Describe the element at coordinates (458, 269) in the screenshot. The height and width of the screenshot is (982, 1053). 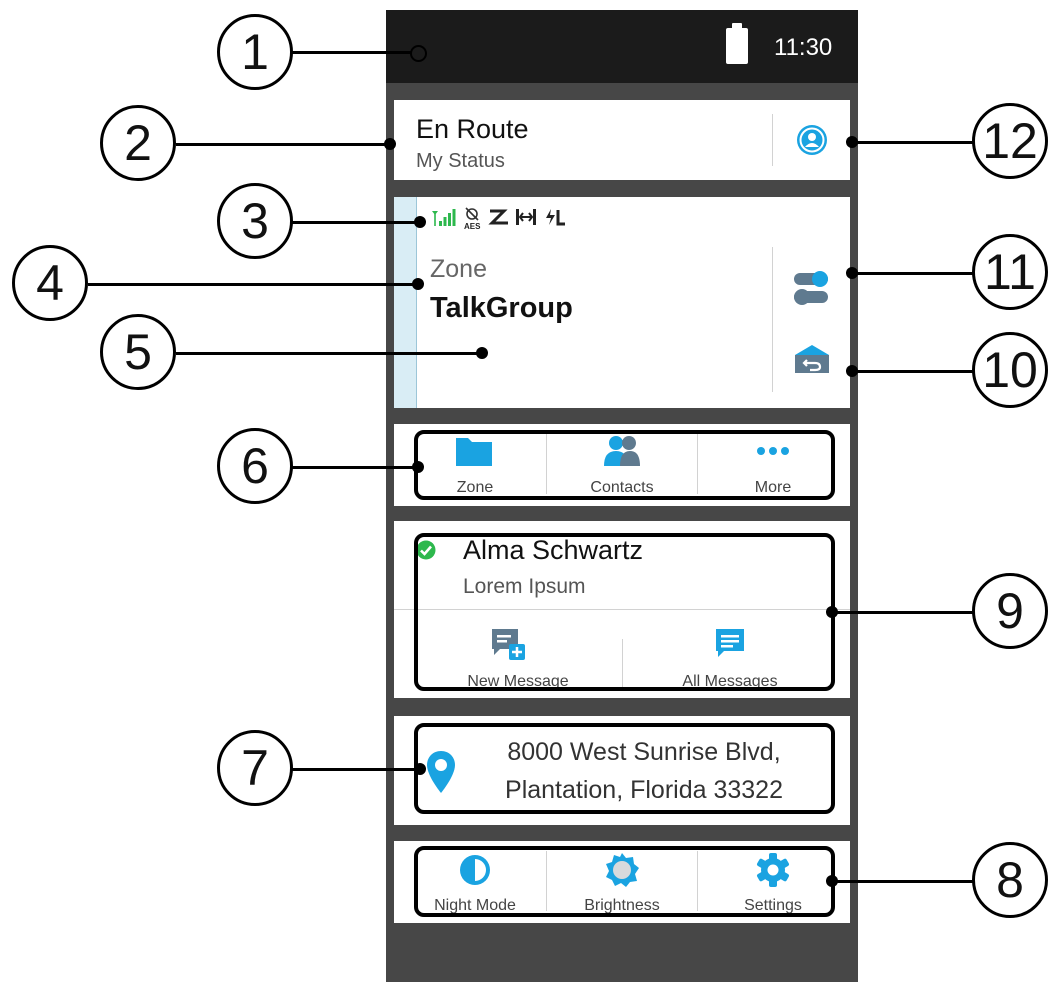
I see `zone-label: Zone` at that location.